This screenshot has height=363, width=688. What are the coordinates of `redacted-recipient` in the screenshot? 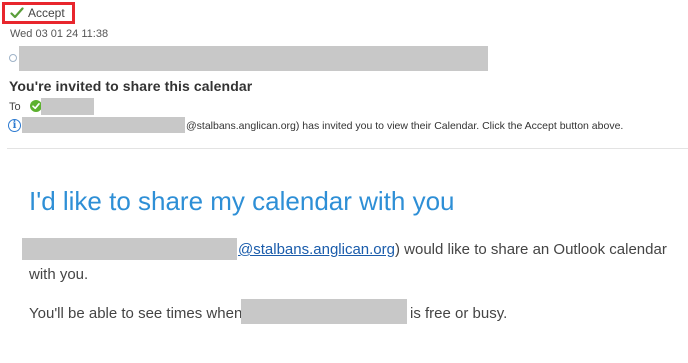 It's located at (67, 106).